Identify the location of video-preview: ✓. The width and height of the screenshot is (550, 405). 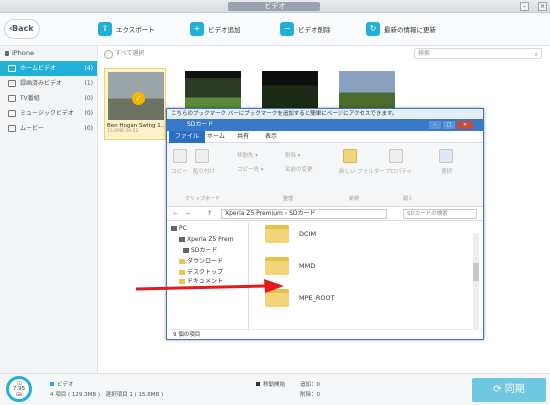
(136, 96).